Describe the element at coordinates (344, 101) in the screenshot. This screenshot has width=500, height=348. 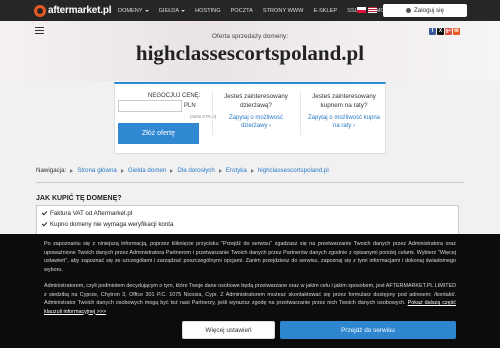
I see `installment-question: Jesteś zainteresowany kupnem na raty?` at that location.